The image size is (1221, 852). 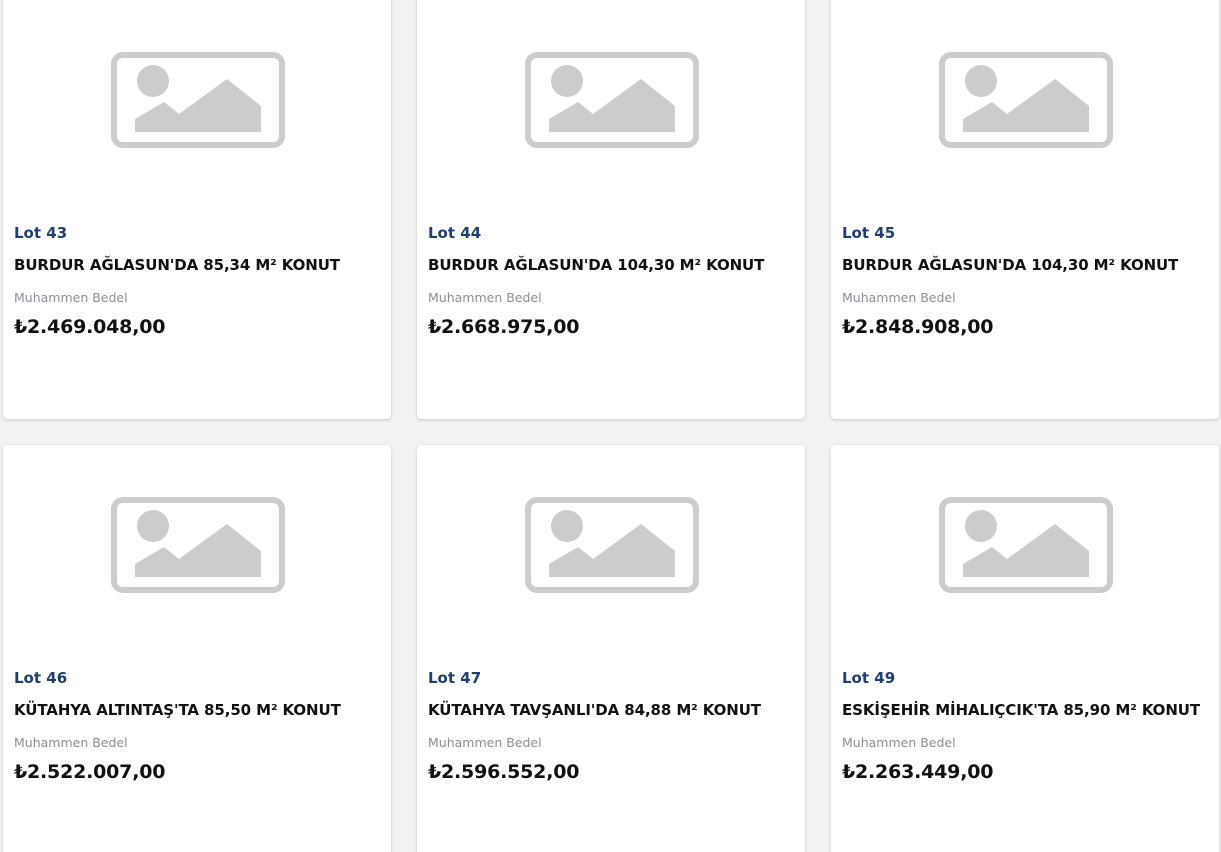 What do you see at coordinates (40, 678) in the screenshot?
I see `lot-number: Lot 46` at bounding box center [40, 678].